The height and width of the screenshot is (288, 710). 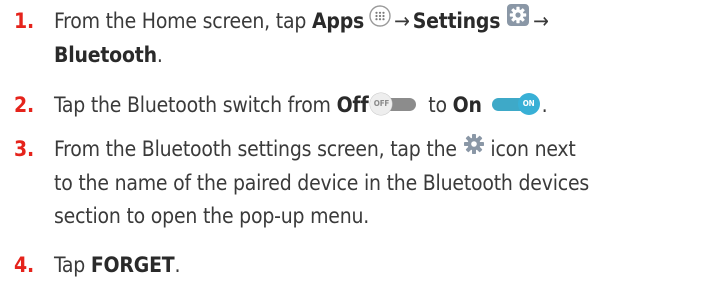 I want to click on settings-label: Settings, so click(x=456, y=21).